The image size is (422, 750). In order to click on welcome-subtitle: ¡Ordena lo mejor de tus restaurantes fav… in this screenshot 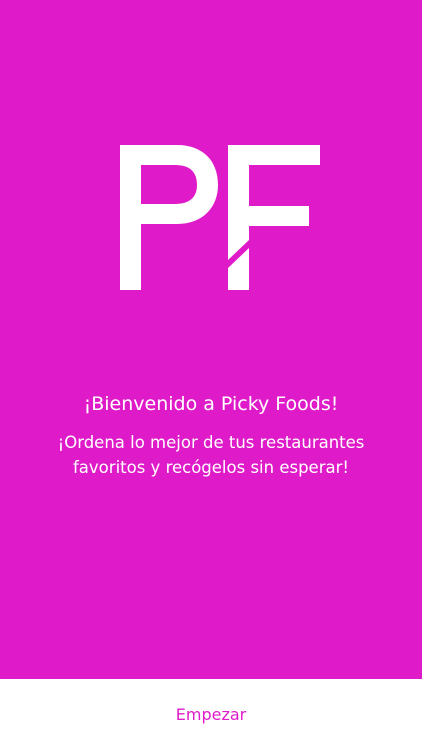, I will do `click(211, 455)`.